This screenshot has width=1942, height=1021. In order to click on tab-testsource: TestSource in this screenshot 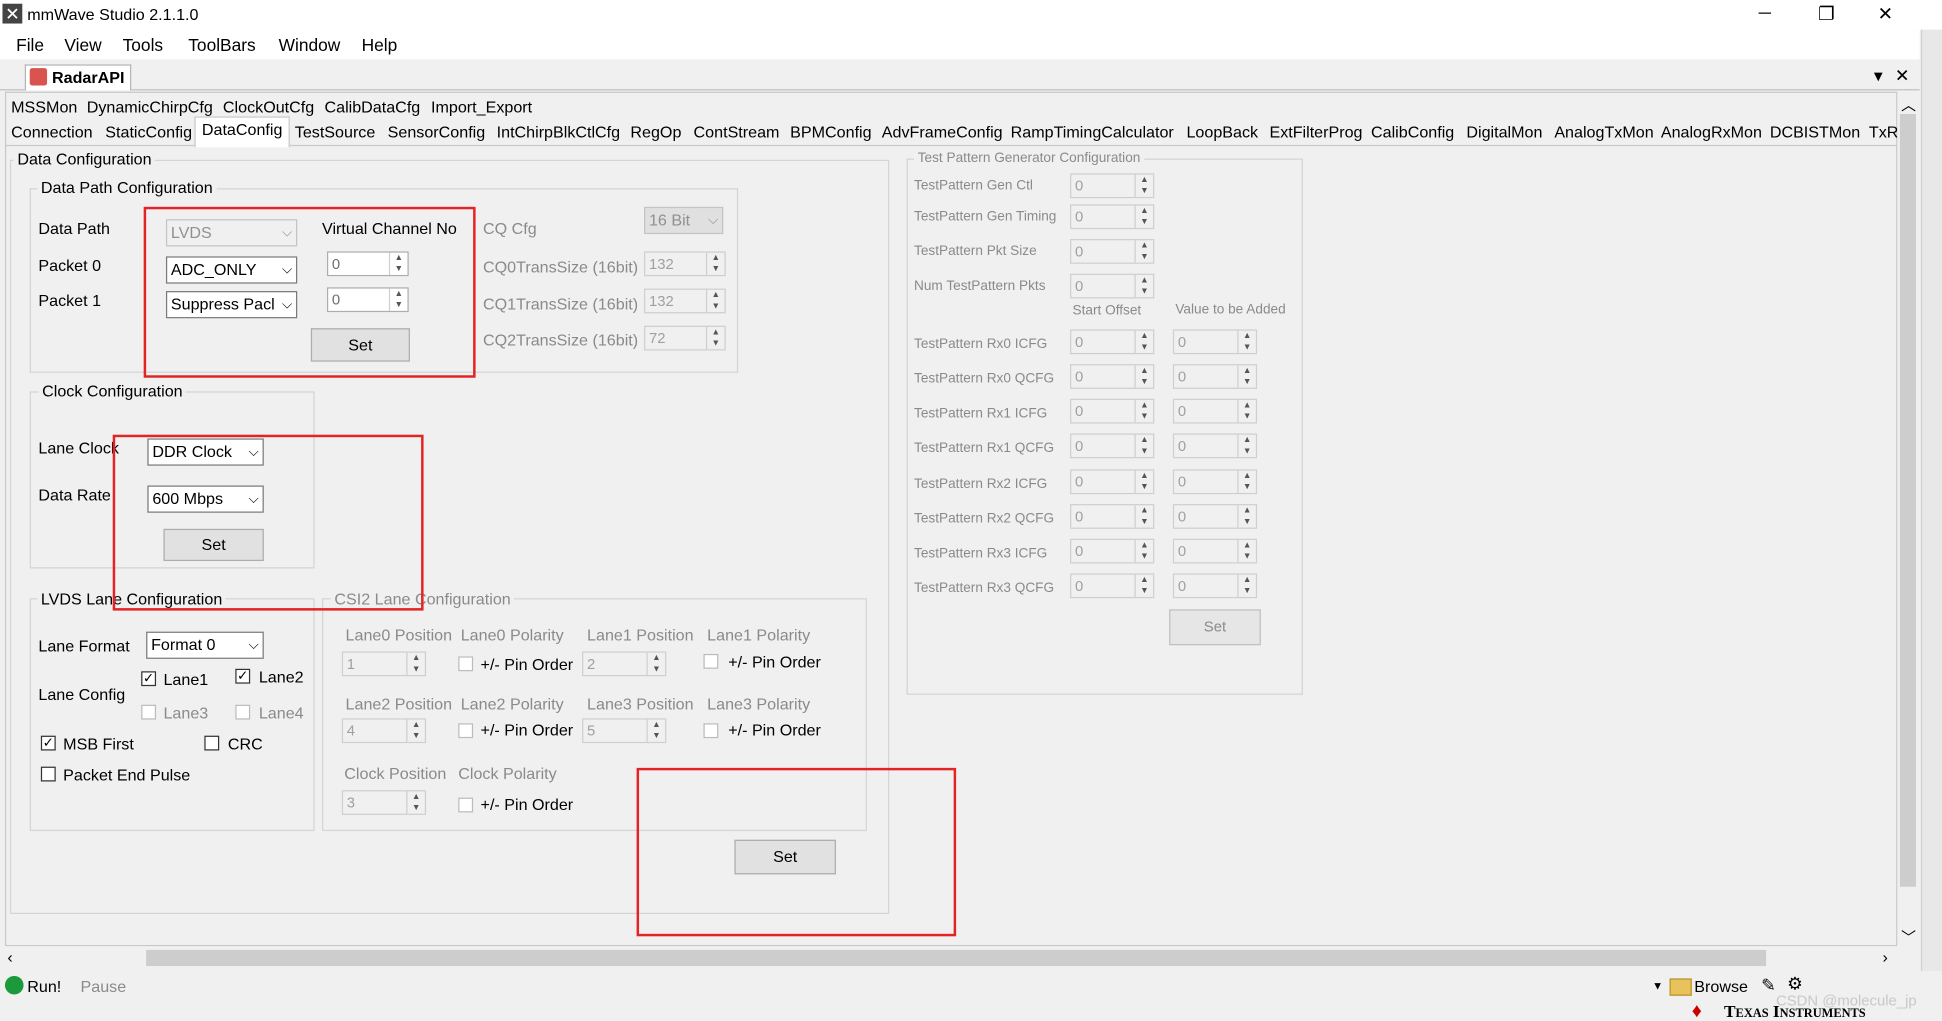, I will do `click(335, 132)`.